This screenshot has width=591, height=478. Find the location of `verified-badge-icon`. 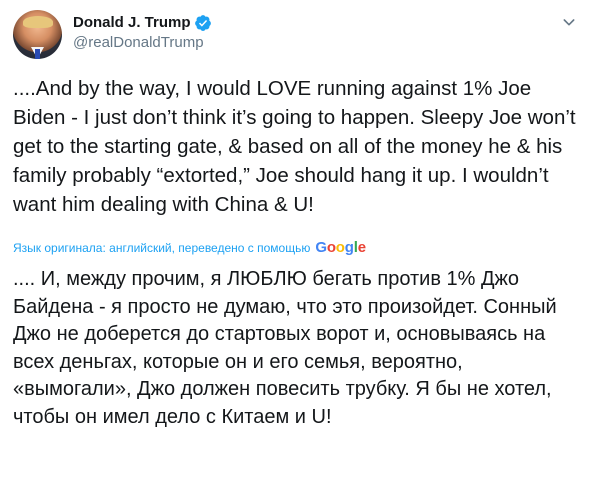

verified-badge-icon is located at coordinates (202, 23).